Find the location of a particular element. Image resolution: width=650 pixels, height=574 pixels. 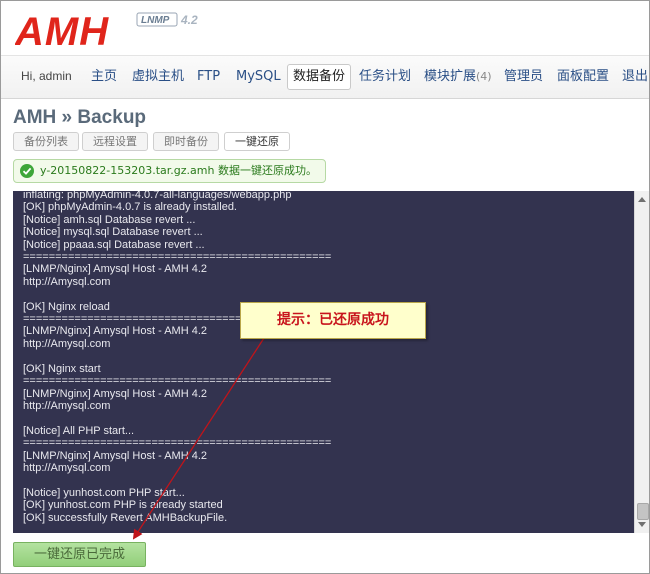

logo-version: 4.2 is located at coordinates (189, 20).